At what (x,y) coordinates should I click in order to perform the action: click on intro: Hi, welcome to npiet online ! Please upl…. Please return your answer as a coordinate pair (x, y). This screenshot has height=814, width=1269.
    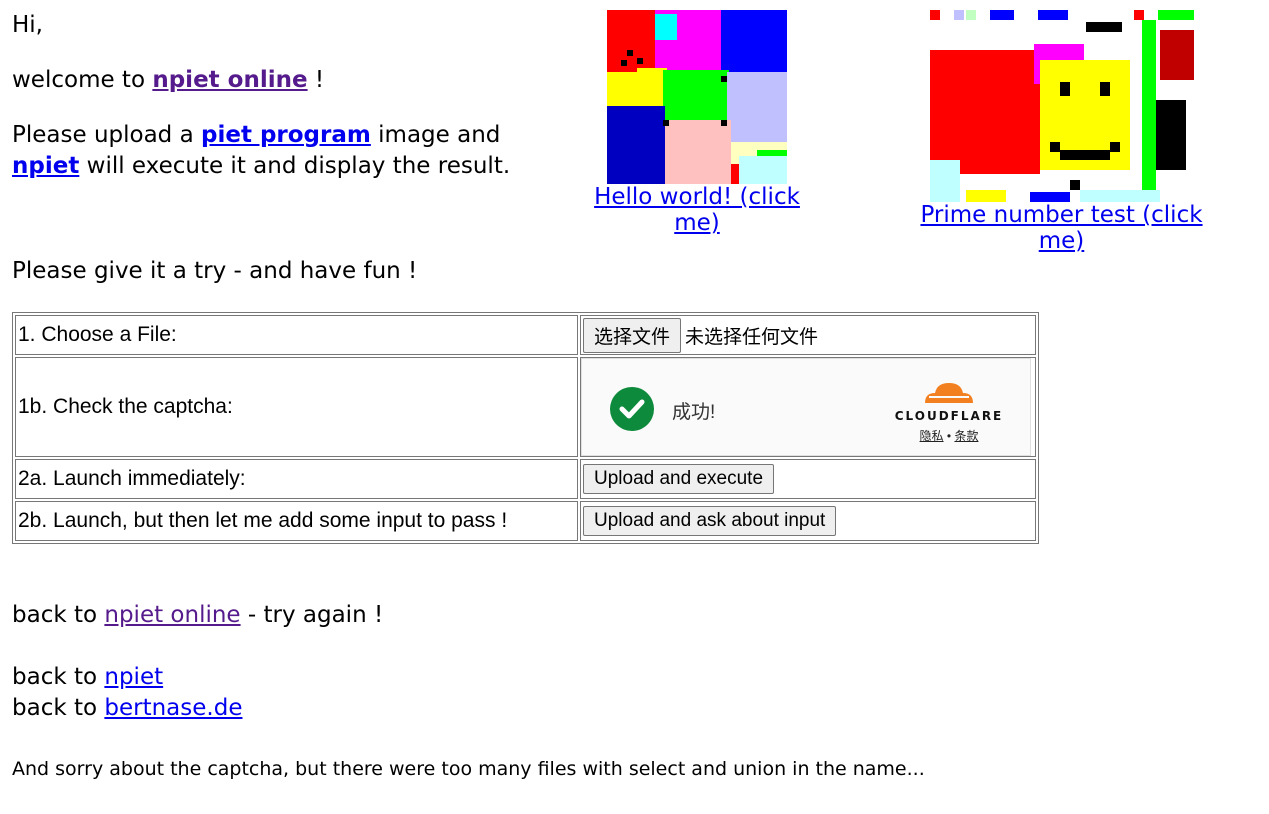
    Looking at the image, I should click on (272, 96).